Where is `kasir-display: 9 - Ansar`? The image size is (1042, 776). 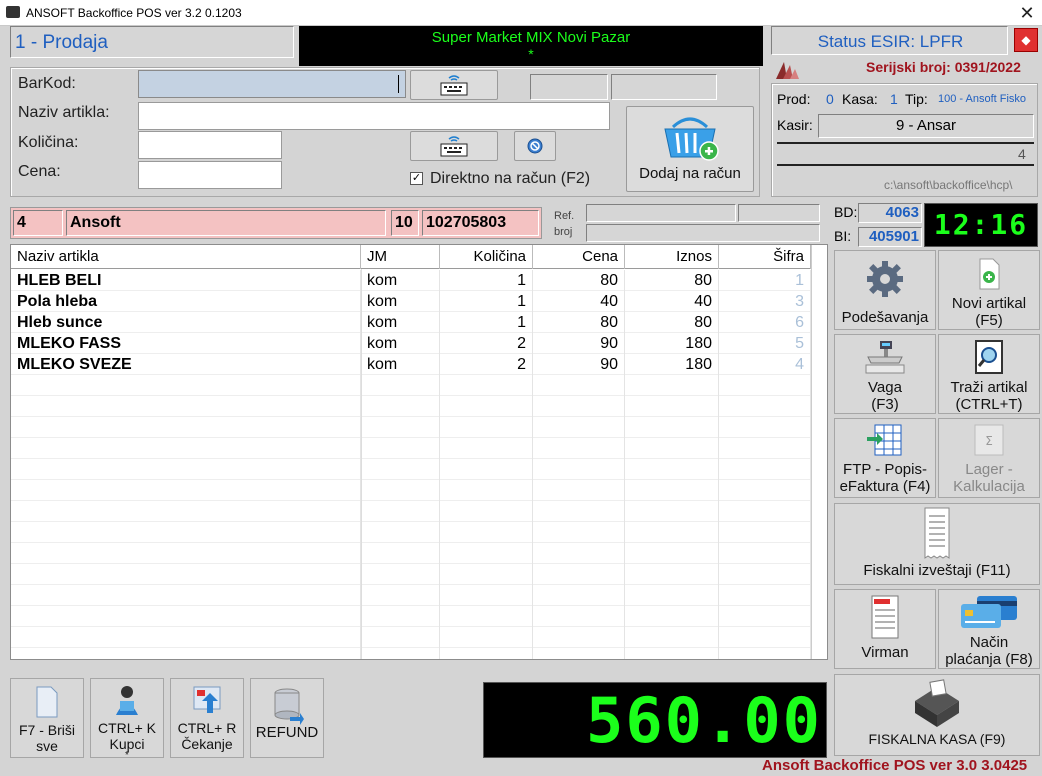 kasir-display: 9 - Ansar is located at coordinates (926, 126).